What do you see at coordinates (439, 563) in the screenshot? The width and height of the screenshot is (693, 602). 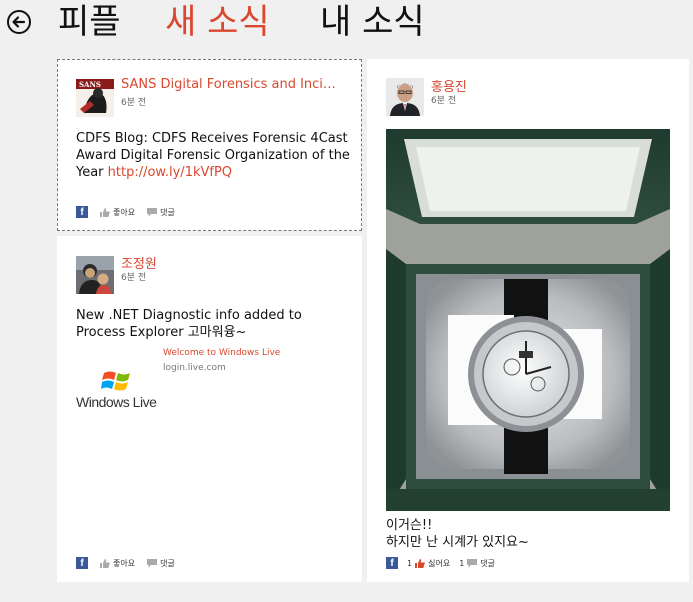 I see `like-button: 싫어요` at bounding box center [439, 563].